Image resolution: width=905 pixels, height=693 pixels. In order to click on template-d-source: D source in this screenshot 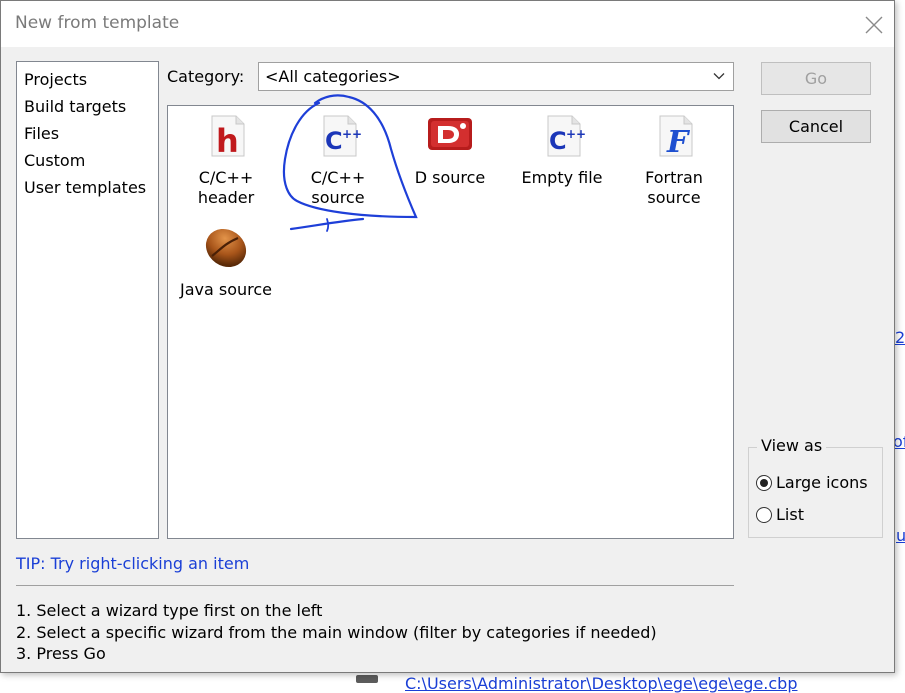, I will do `click(450, 150)`.